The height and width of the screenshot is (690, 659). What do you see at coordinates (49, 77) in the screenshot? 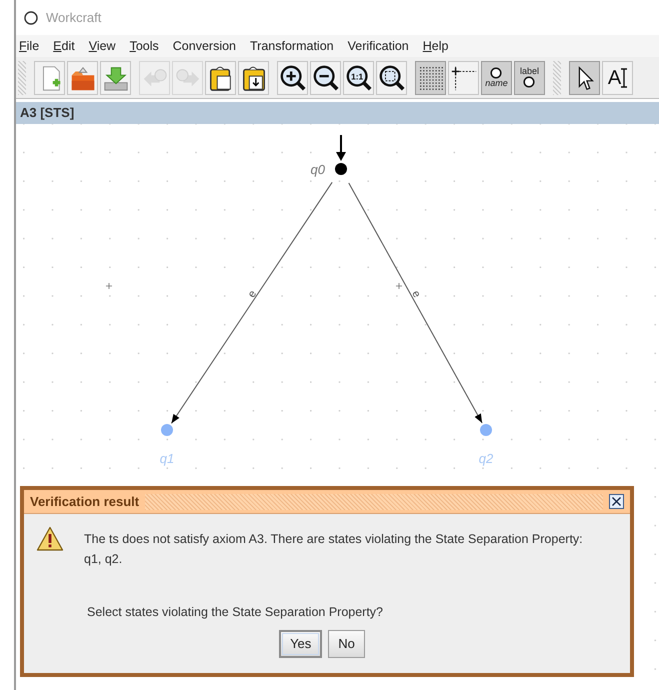
I see `new-tool-button` at bounding box center [49, 77].